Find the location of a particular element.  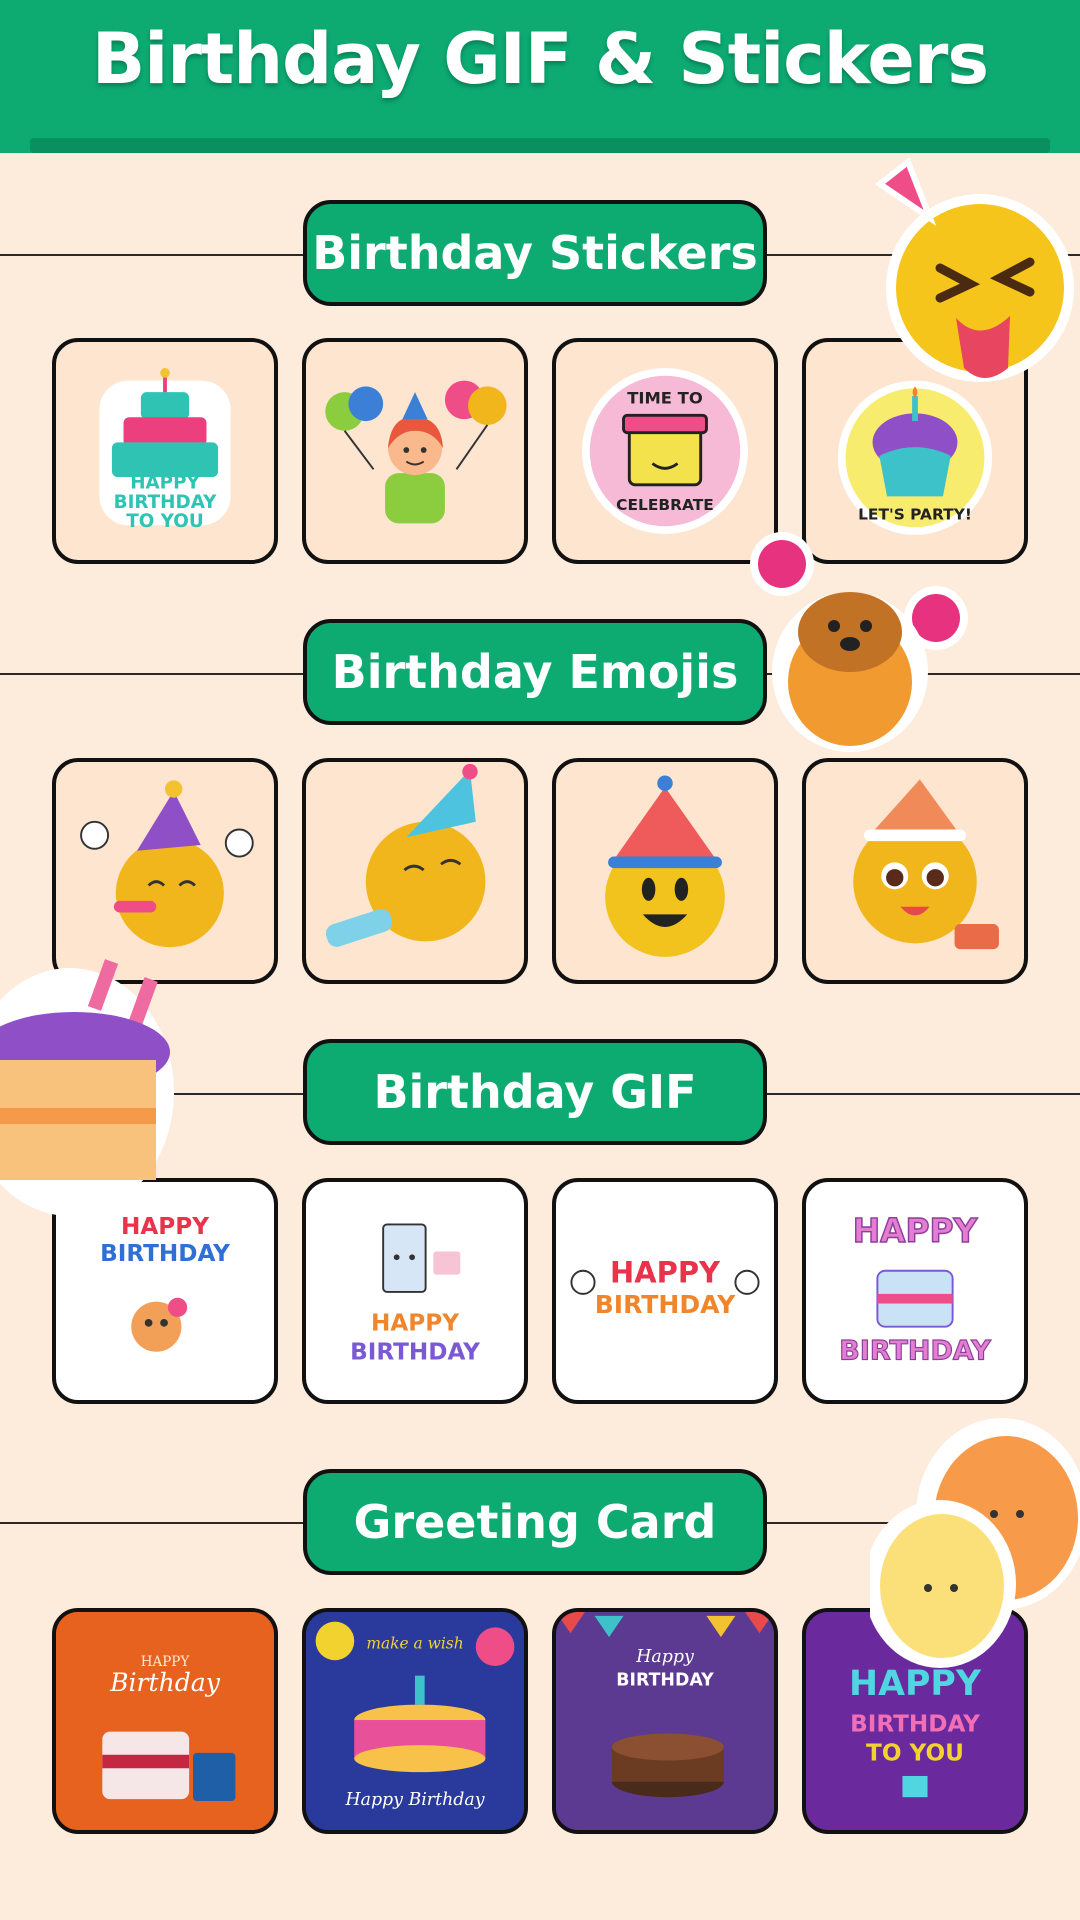

cake-sticker-deco is located at coordinates (90, 1077).